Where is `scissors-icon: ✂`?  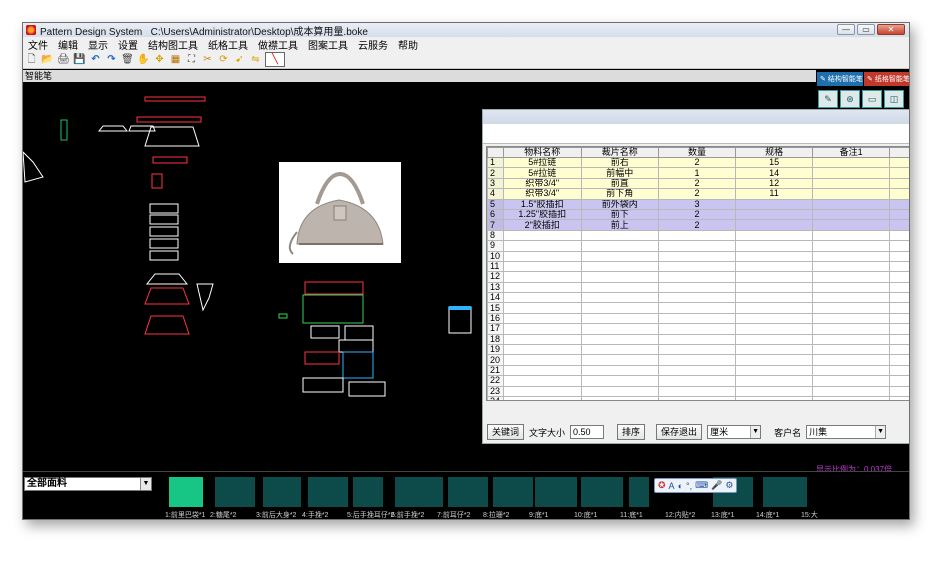 scissors-icon: ✂ is located at coordinates (207, 59).